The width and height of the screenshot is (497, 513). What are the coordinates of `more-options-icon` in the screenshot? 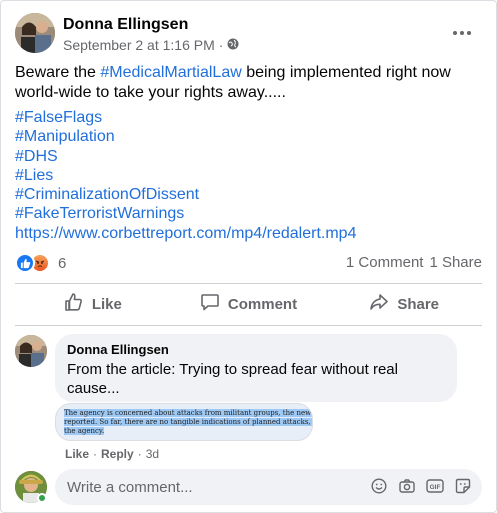 It's located at (462, 33).